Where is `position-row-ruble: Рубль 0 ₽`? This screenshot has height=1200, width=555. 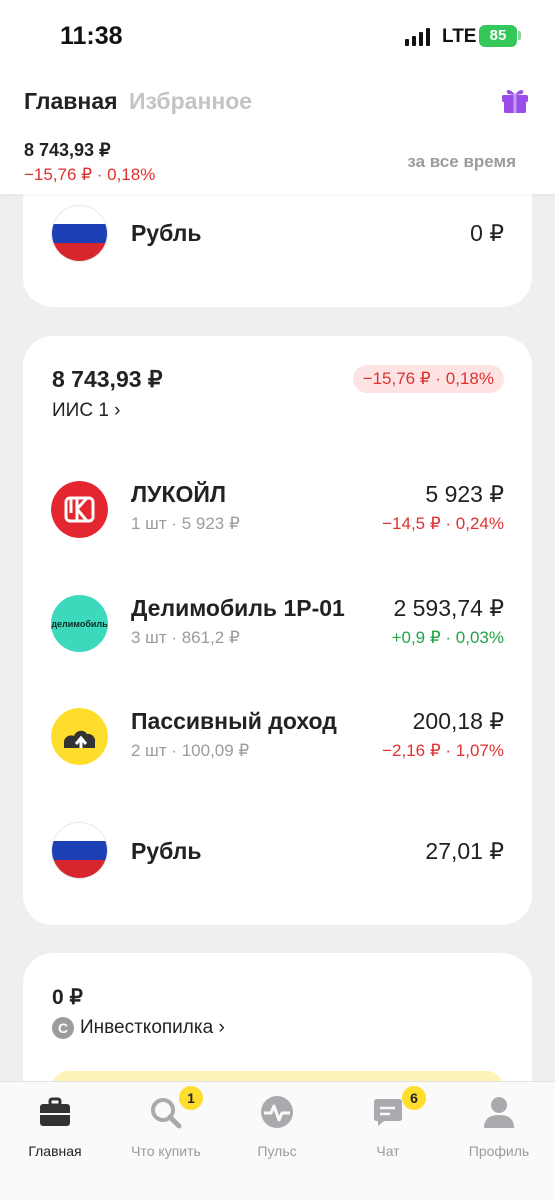 position-row-ruble: Рубль 0 ₽ is located at coordinates (277, 235).